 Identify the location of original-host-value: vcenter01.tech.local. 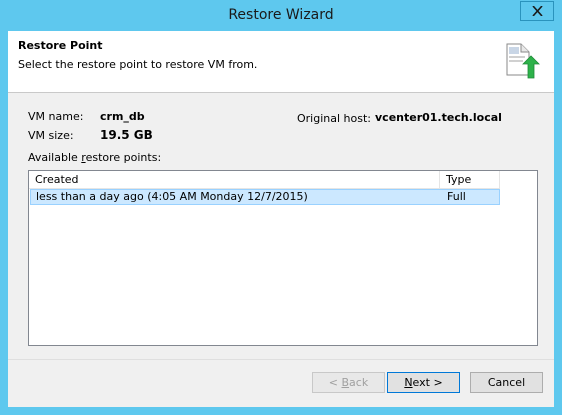
(438, 117).